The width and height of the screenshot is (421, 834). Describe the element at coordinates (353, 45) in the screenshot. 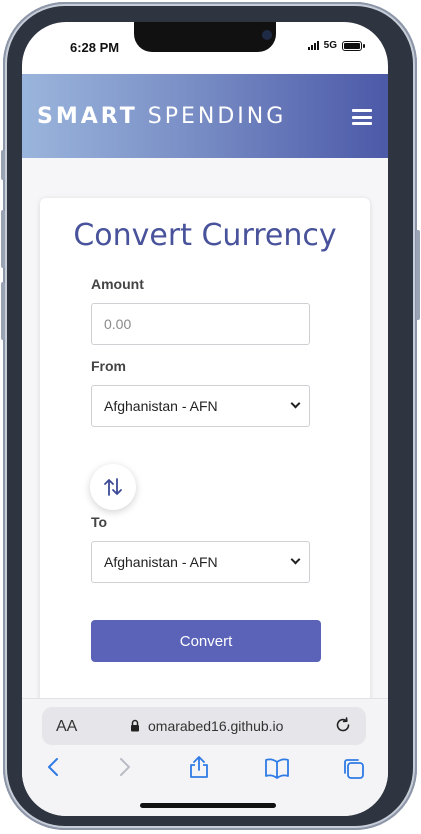

I see `battery-icon` at that location.